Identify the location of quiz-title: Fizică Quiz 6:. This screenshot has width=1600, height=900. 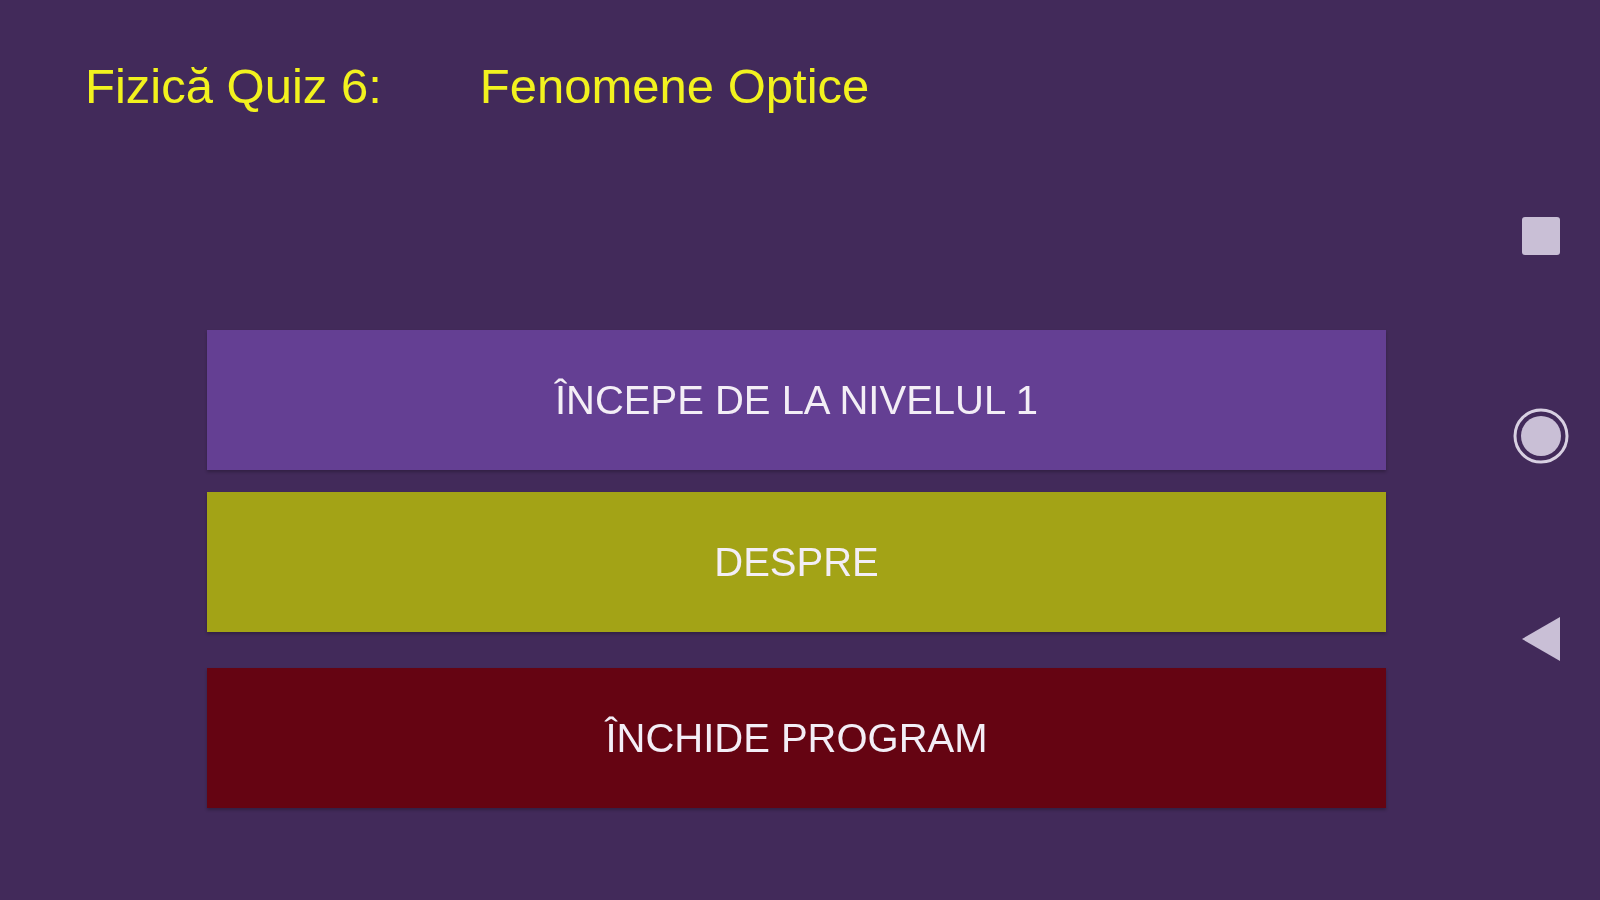
(233, 86).